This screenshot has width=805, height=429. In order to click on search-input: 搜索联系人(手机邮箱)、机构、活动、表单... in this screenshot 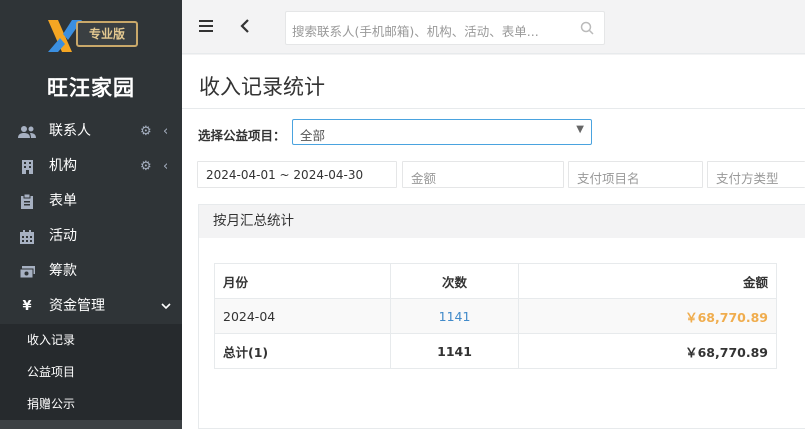, I will do `click(445, 28)`.